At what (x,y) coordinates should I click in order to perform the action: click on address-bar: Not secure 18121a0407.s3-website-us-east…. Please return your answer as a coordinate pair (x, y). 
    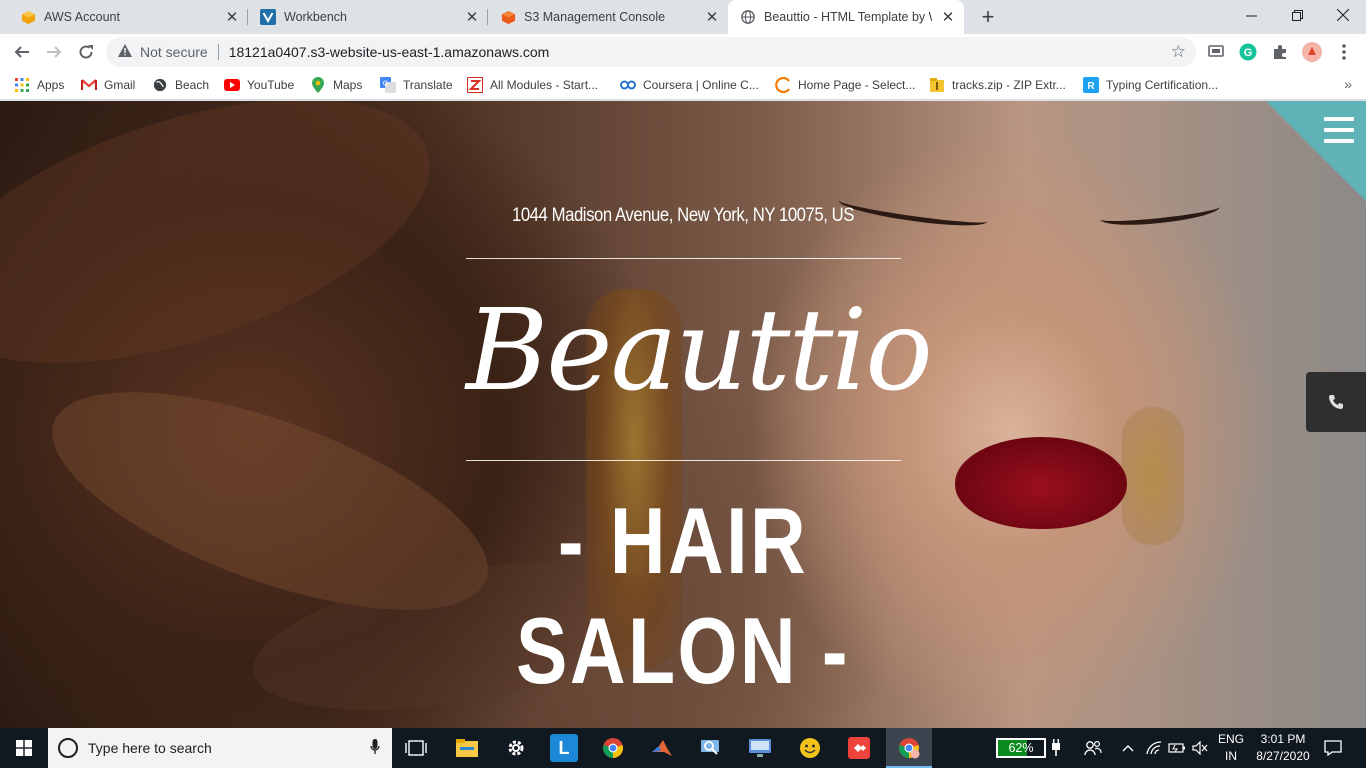
    Looking at the image, I should click on (651, 52).